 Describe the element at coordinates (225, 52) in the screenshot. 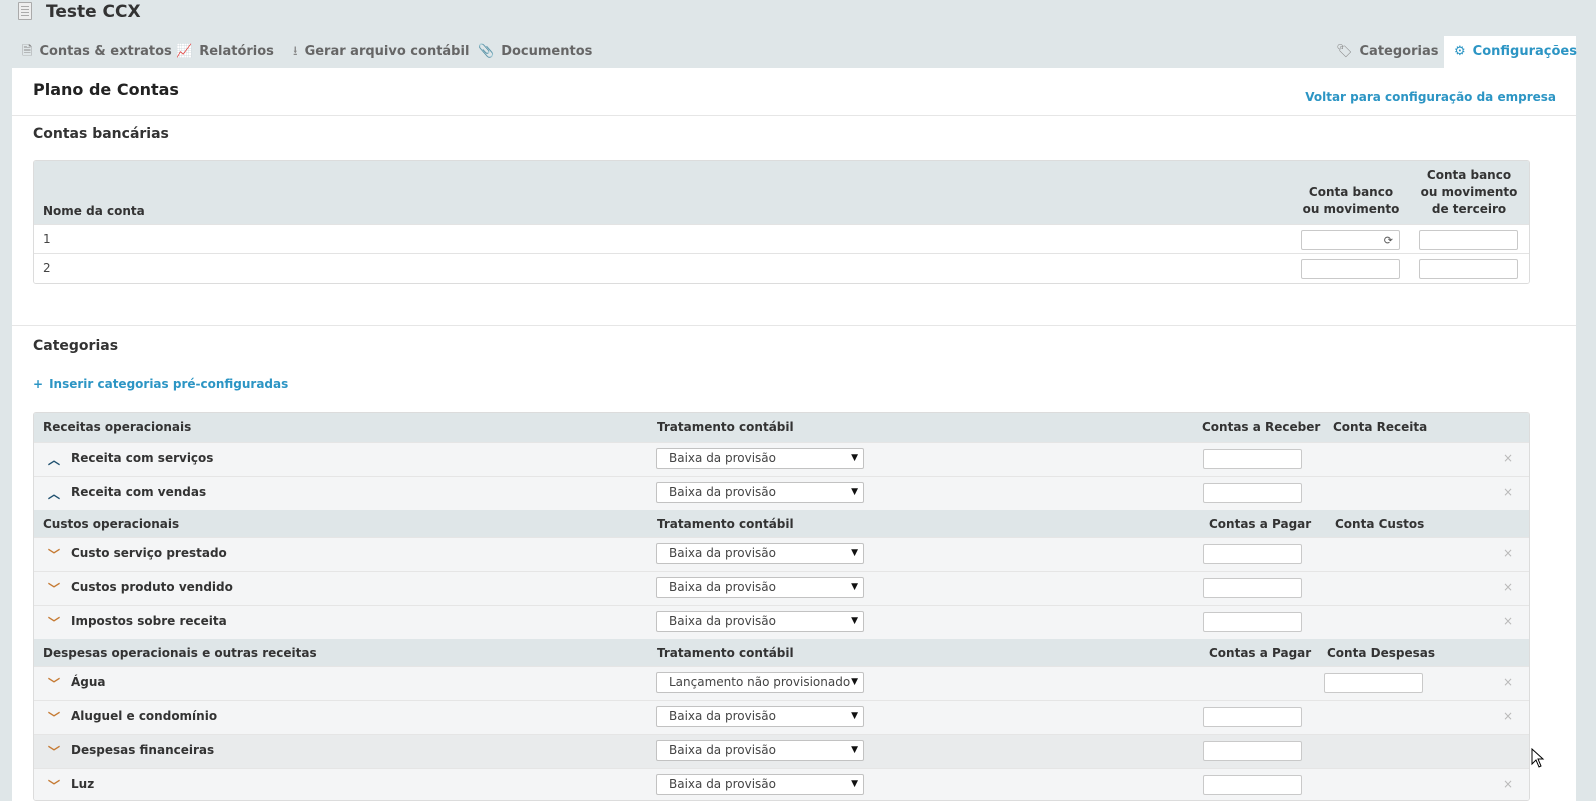

I see `tab-relatorios: 📈 Relatórios` at that location.